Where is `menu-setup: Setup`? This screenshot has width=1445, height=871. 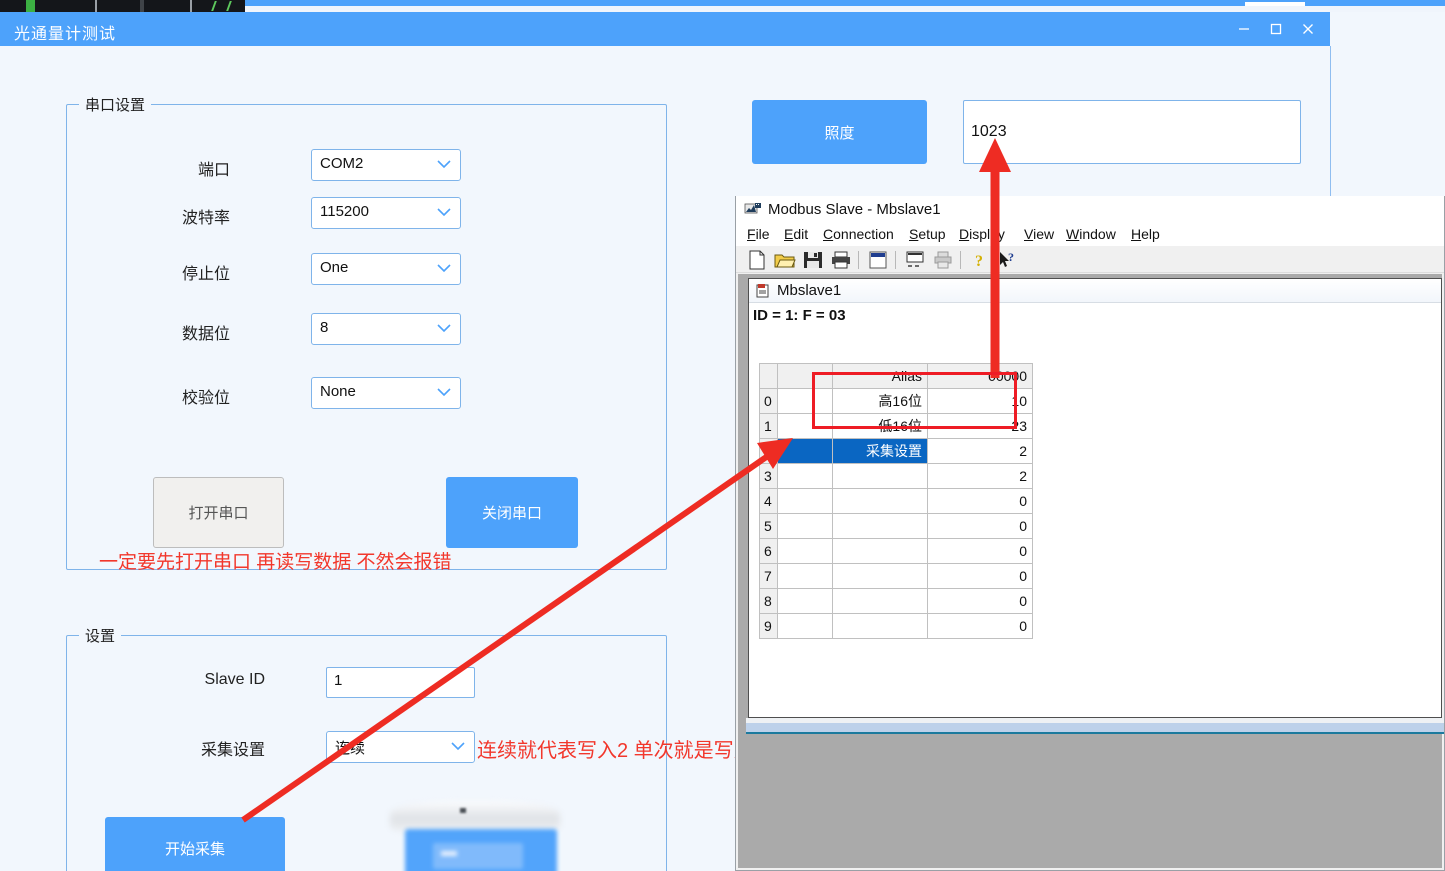
menu-setup: Setup is located at coordinates (927, 234).